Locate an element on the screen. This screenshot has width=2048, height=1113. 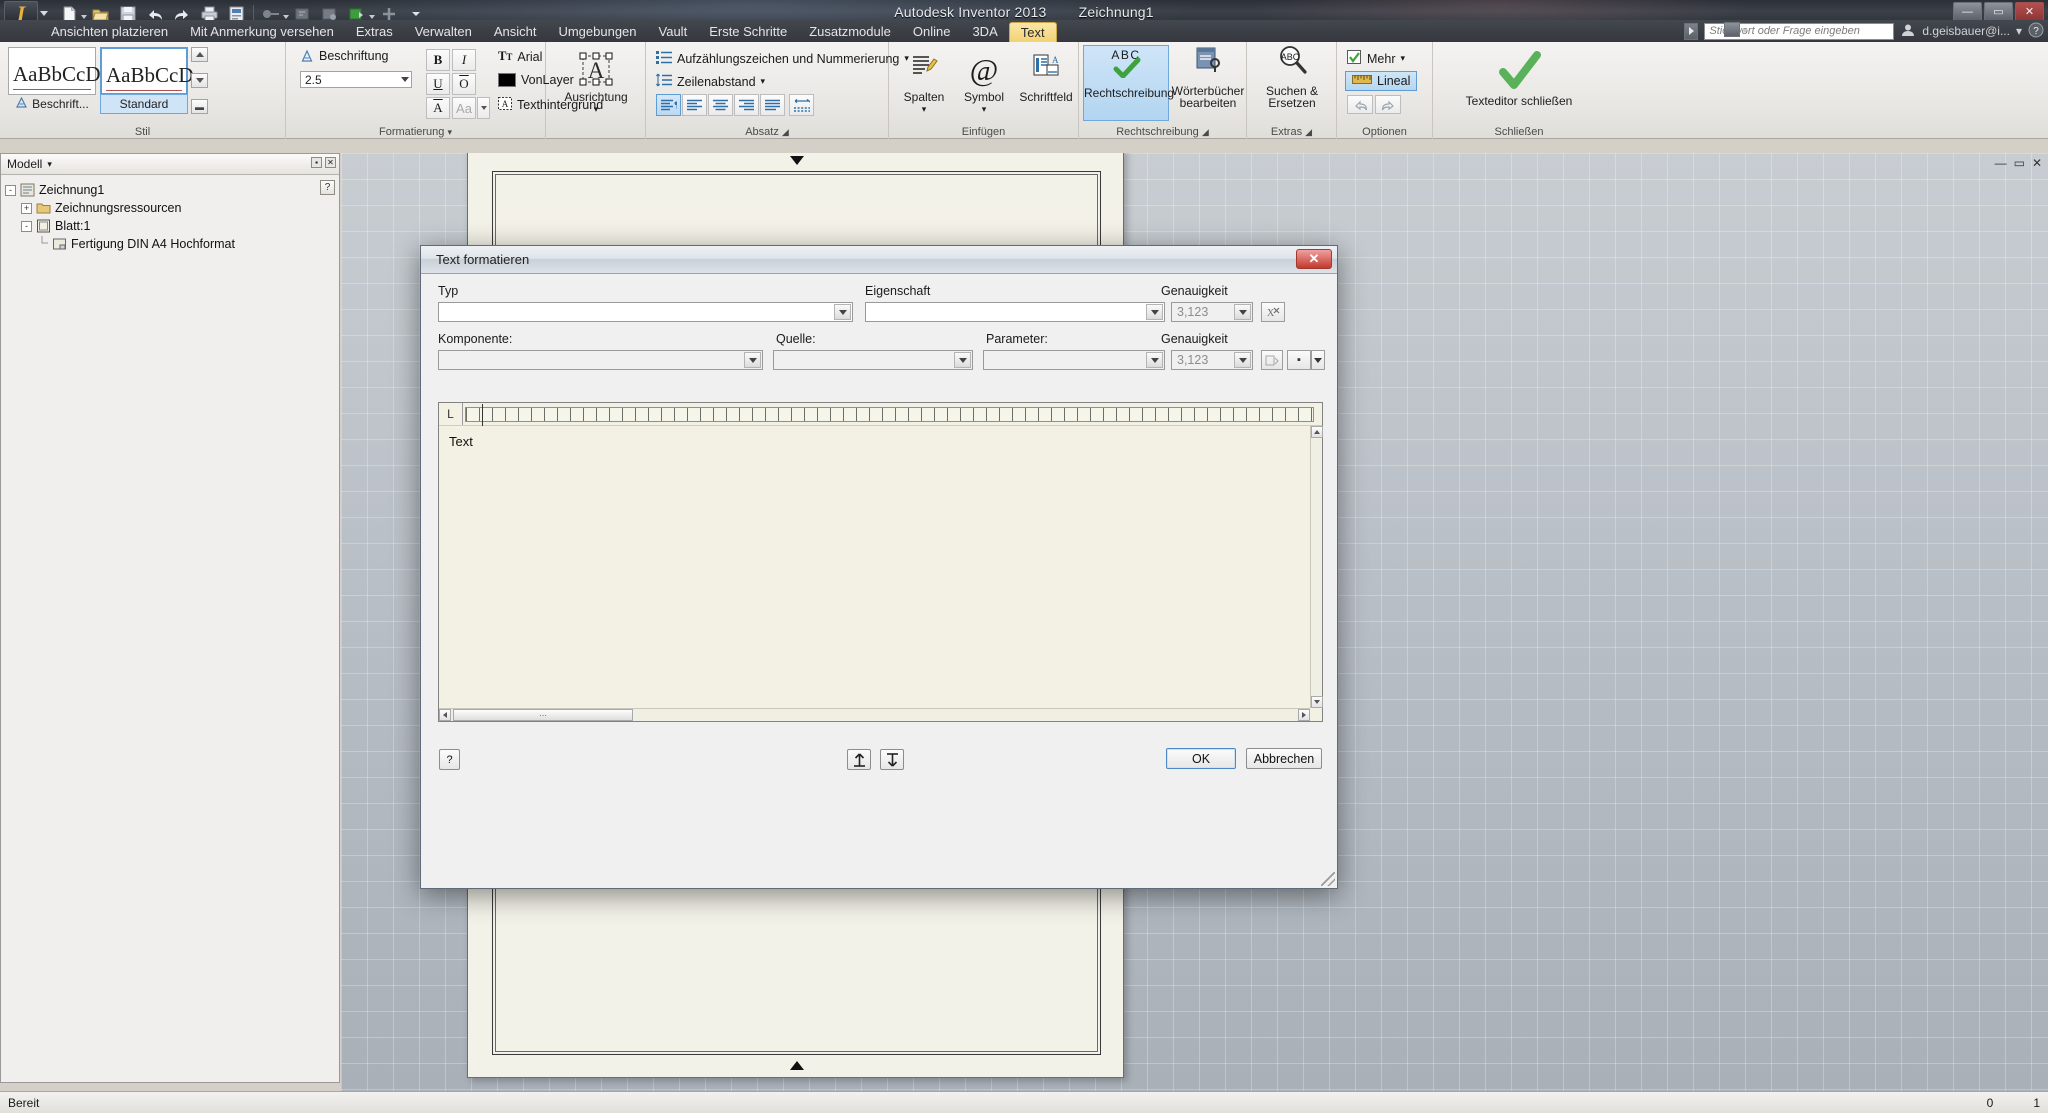
editor-scroll-left-button is located at coordinates (445, 715).